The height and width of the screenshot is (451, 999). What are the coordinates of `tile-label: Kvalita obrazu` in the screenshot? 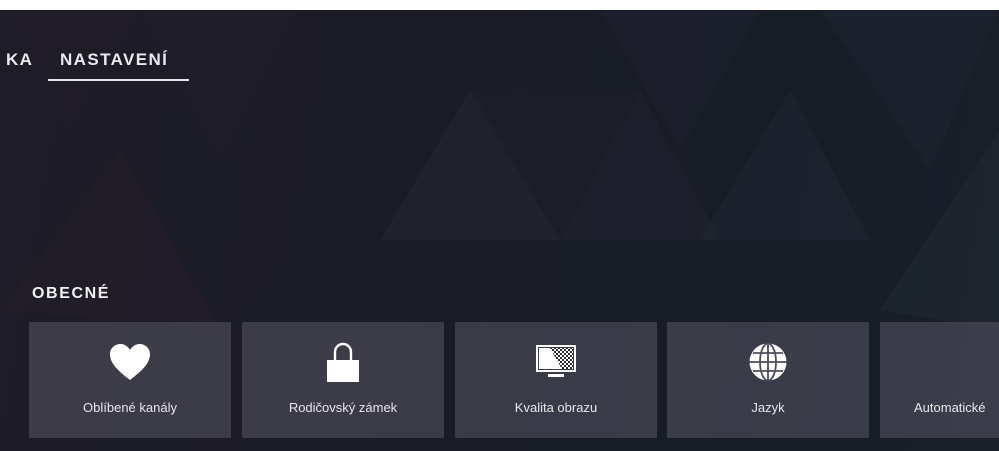 It's located at (556, 407).